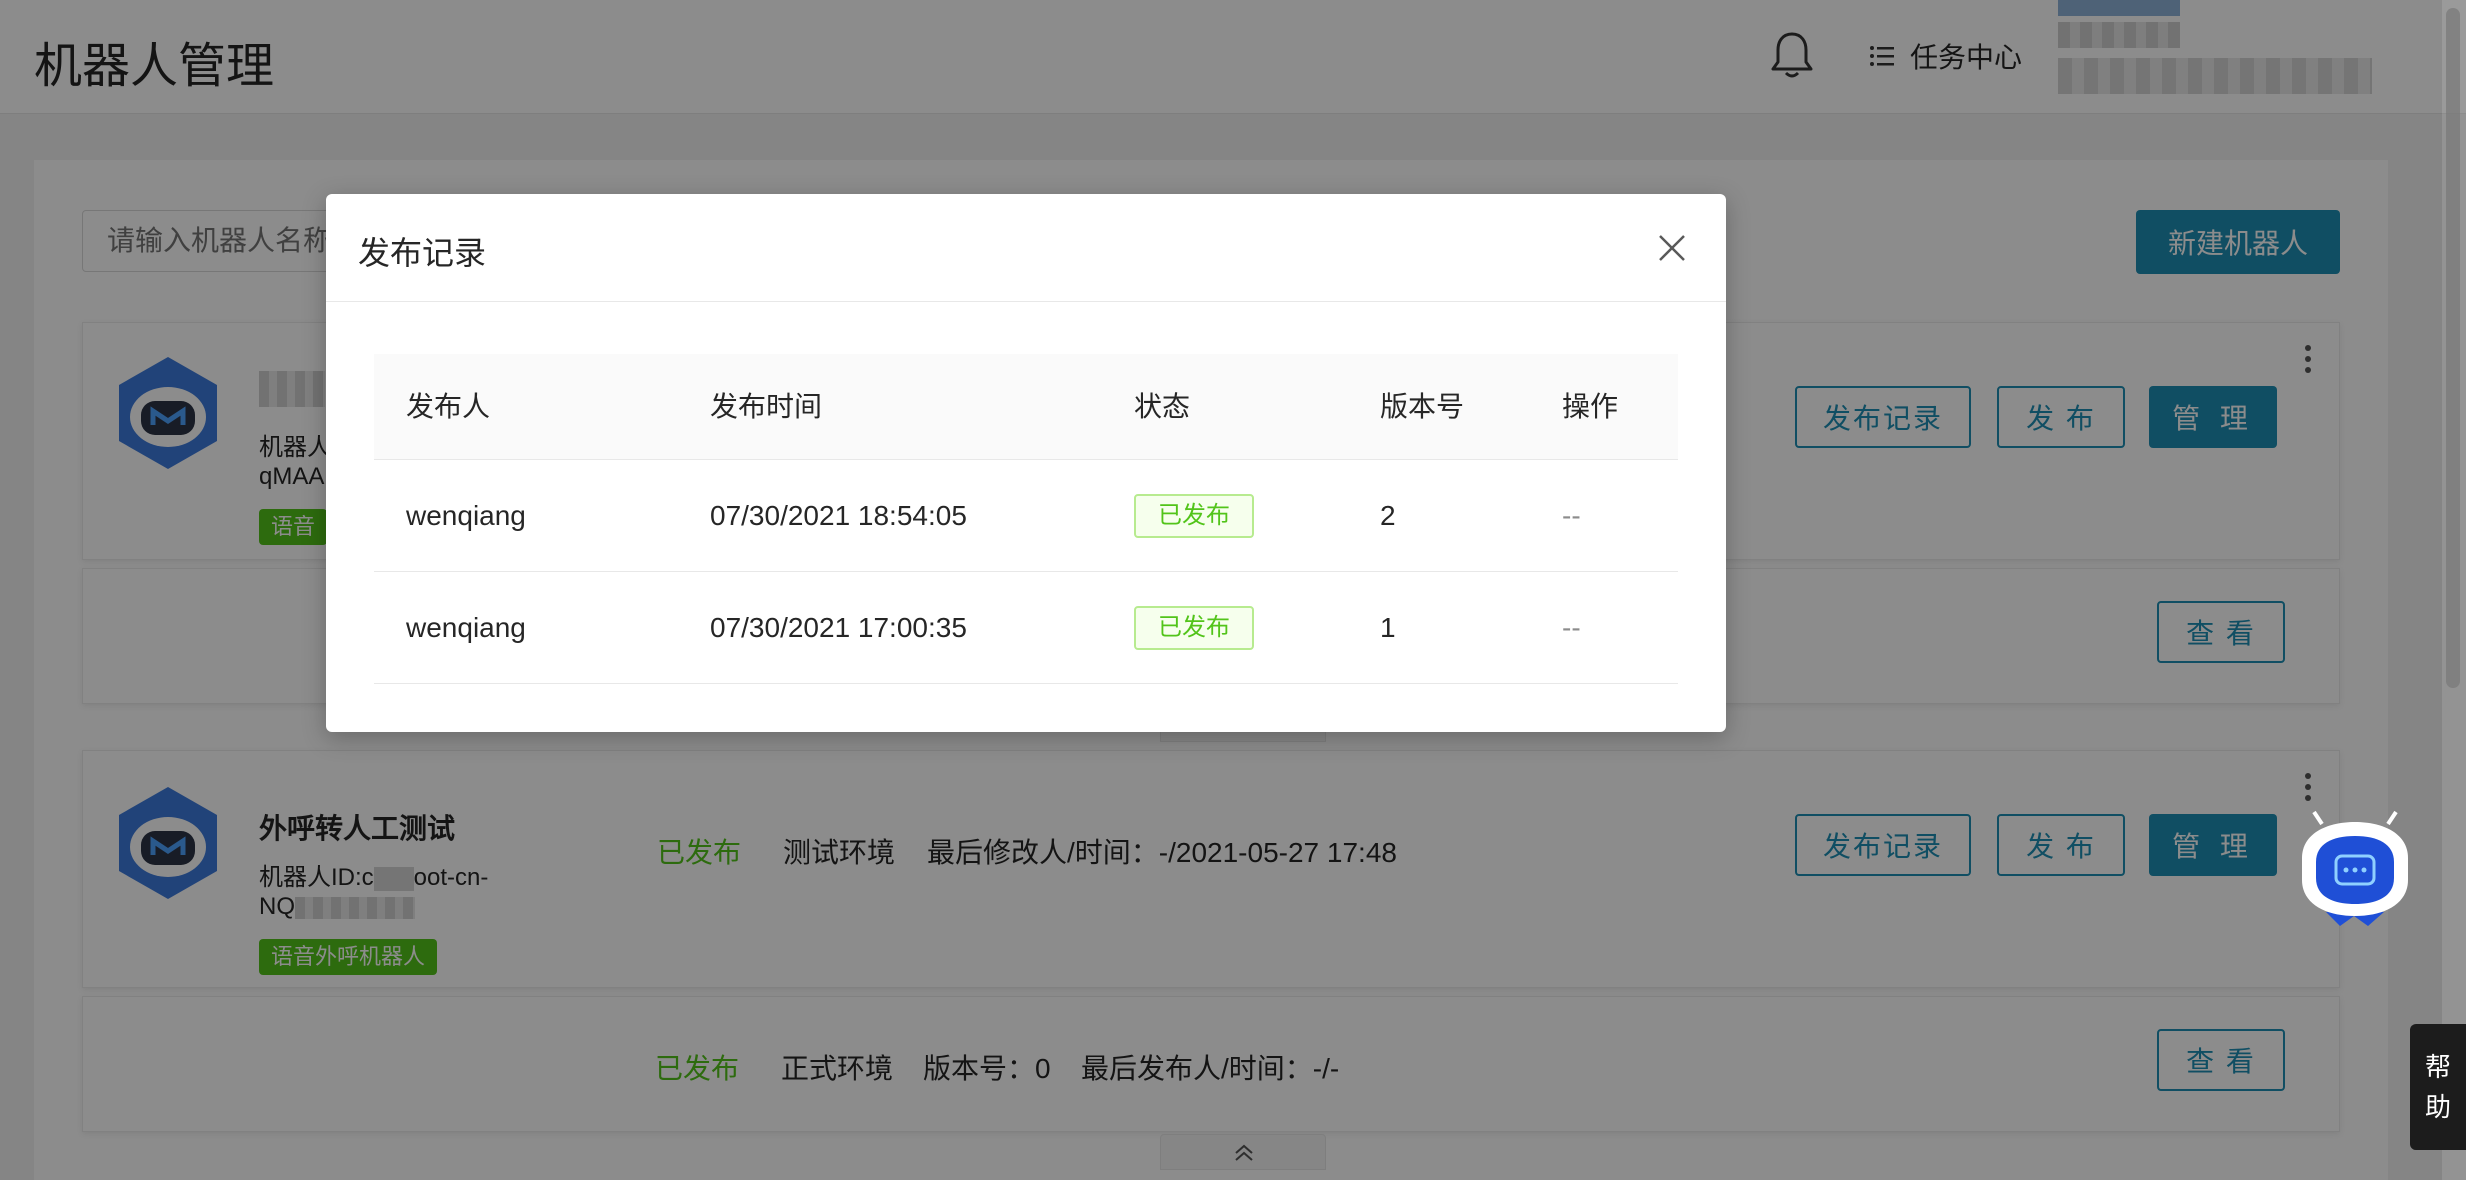  Describe the element at coordinates (1026, 628) in the screenshot. I see `table-row: wenqiang 07/30/2021 17:00:35 已发布 1 --` at that location.